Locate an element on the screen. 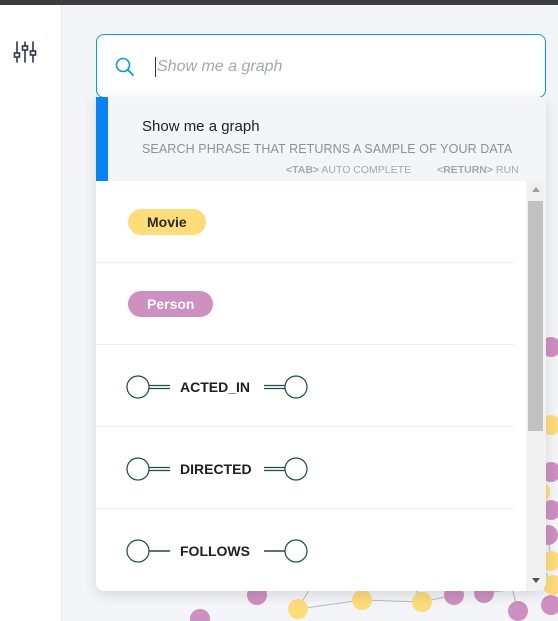 The width and height of the screenshot is (558, 621). relationship-label: FOLLOWS is located at coordinates (215, 551).